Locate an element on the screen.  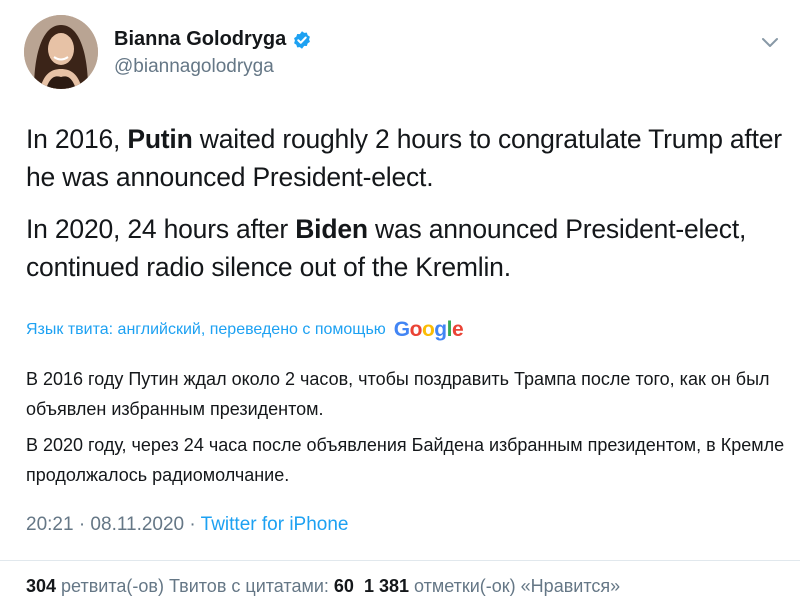
tweet-bold: Biden is located at coordinates (331, 229).